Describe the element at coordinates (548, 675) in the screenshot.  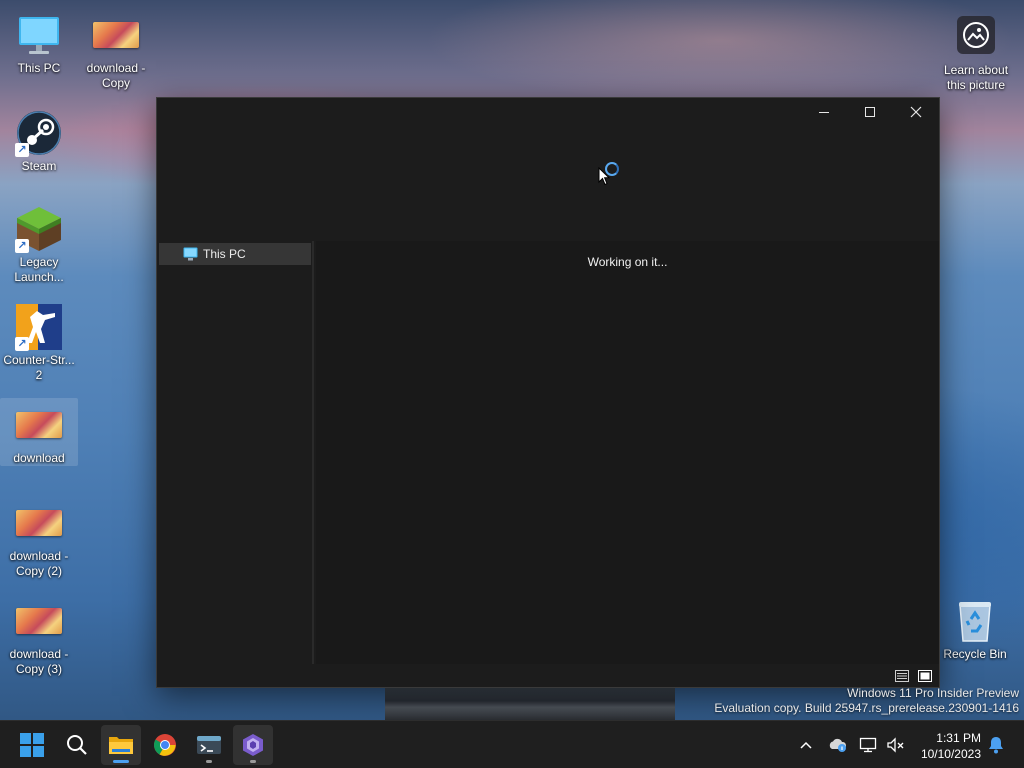
I see `status-bar` at that location.